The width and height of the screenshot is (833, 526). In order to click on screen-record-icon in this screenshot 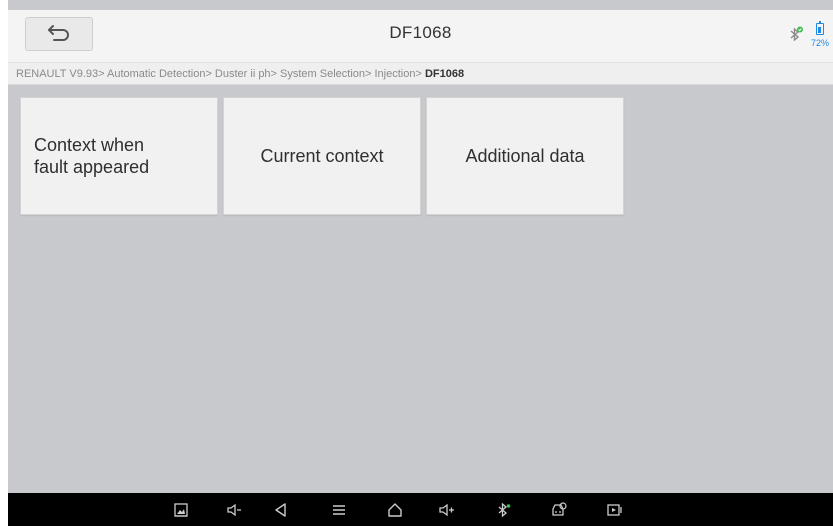, I will do `click(615, 510)`.